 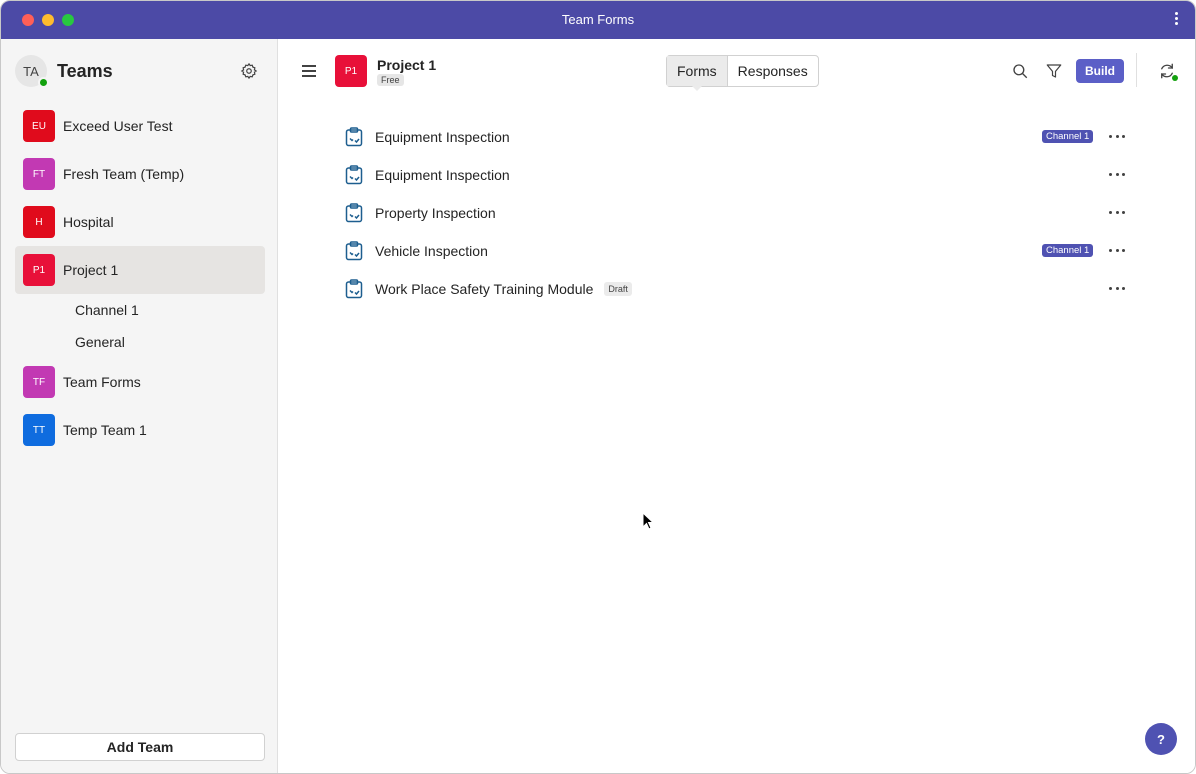 What do you see at coordinates (102, 382) in the screenshot?
I see `team-label: Team Forms` at bounding box center [102, 382].